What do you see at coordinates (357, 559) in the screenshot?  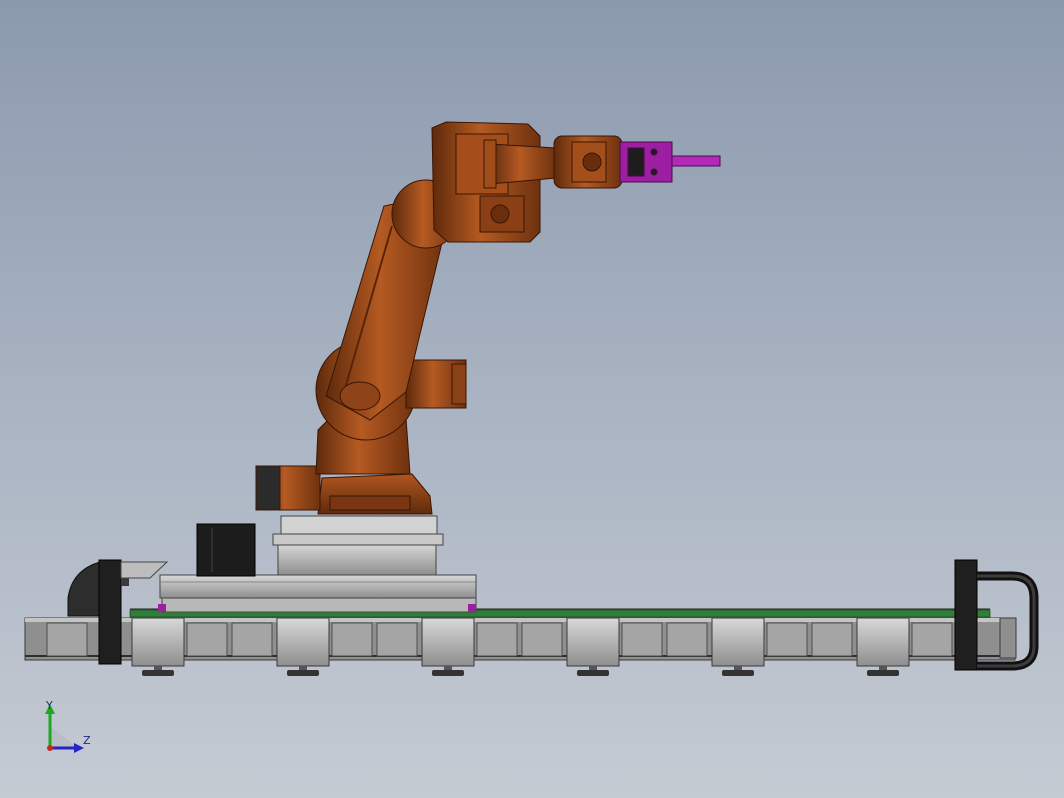 I see `robot-pedestal-lower` at bounding box center [357, 559].